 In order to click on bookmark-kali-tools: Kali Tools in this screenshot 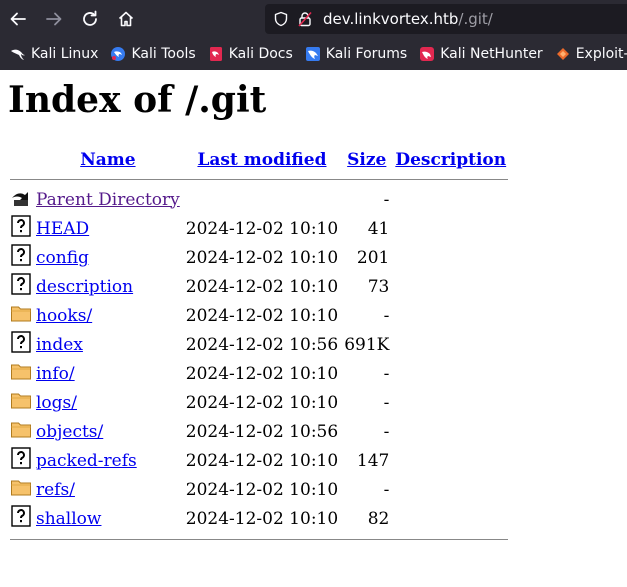, I will do `click(153, 54)`.